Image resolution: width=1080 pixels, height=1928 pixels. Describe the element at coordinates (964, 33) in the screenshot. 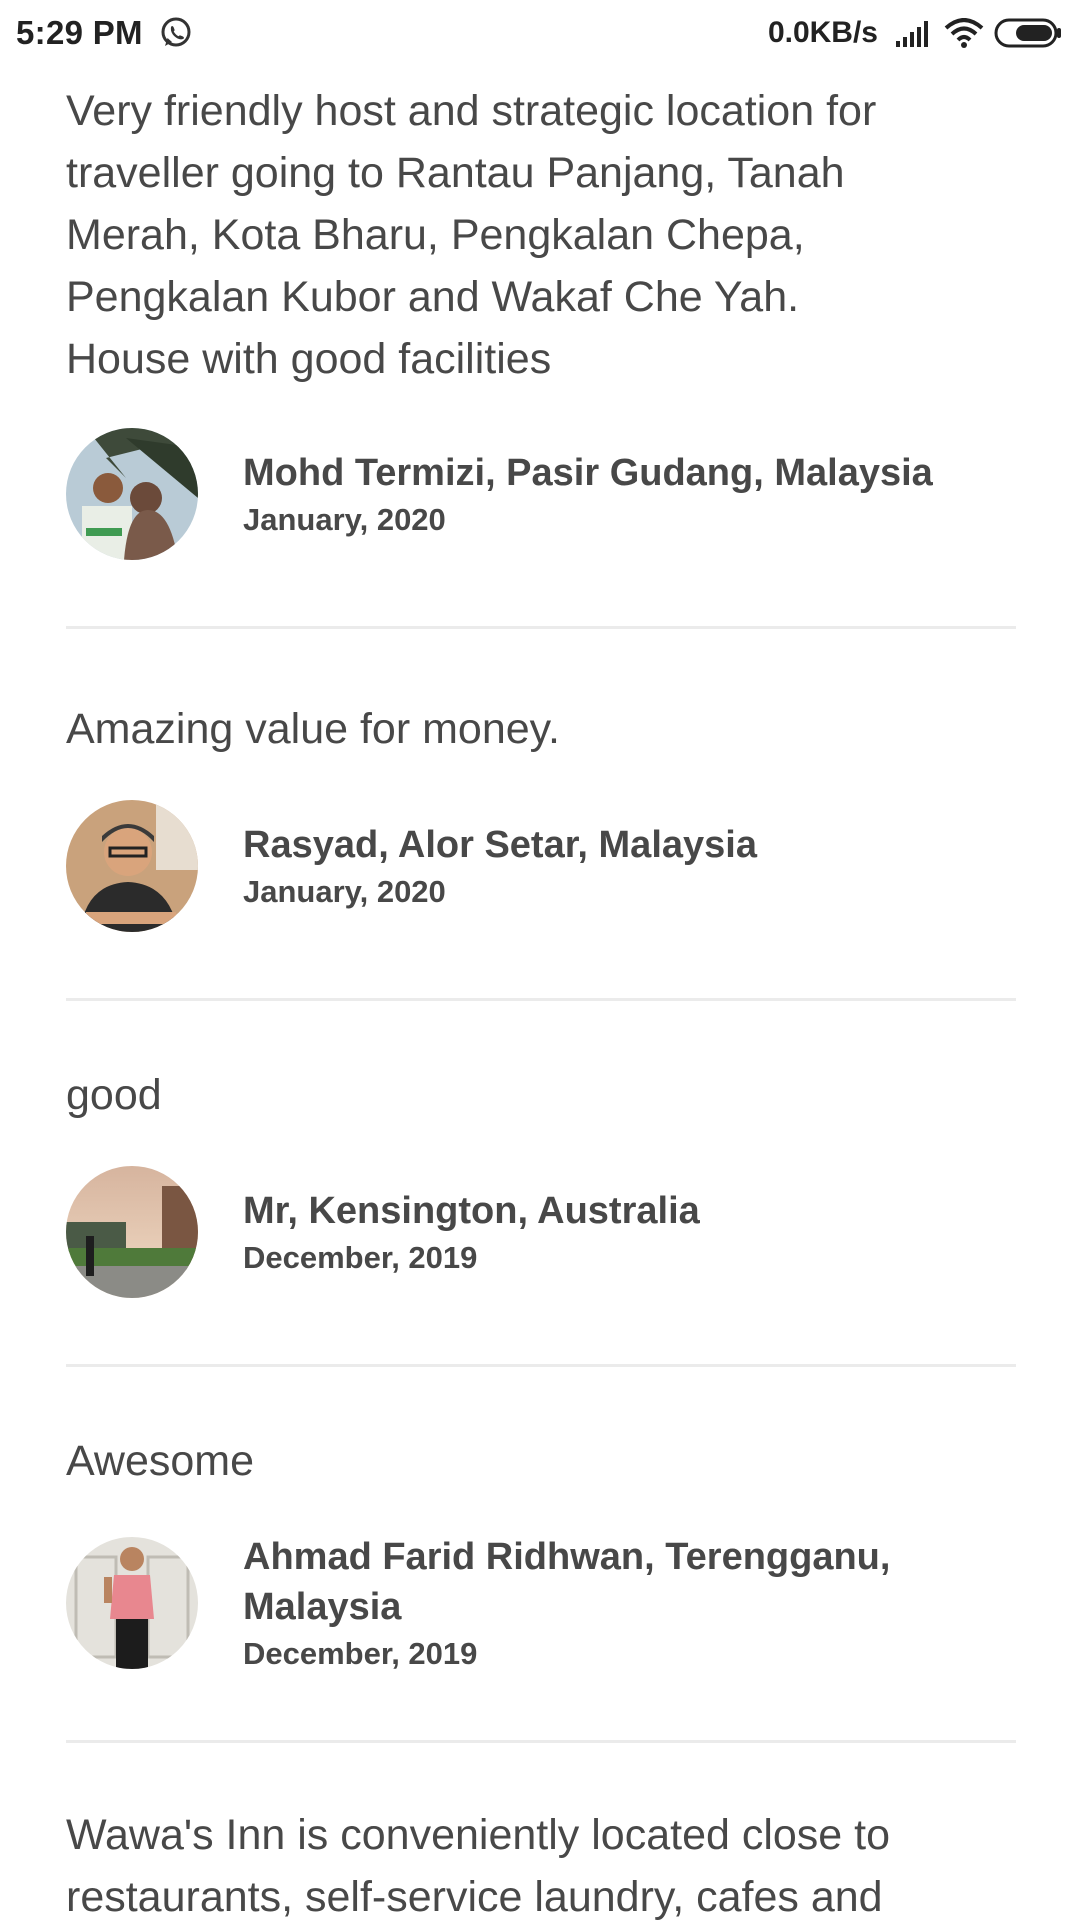

I see `wifi-icon` at that location.